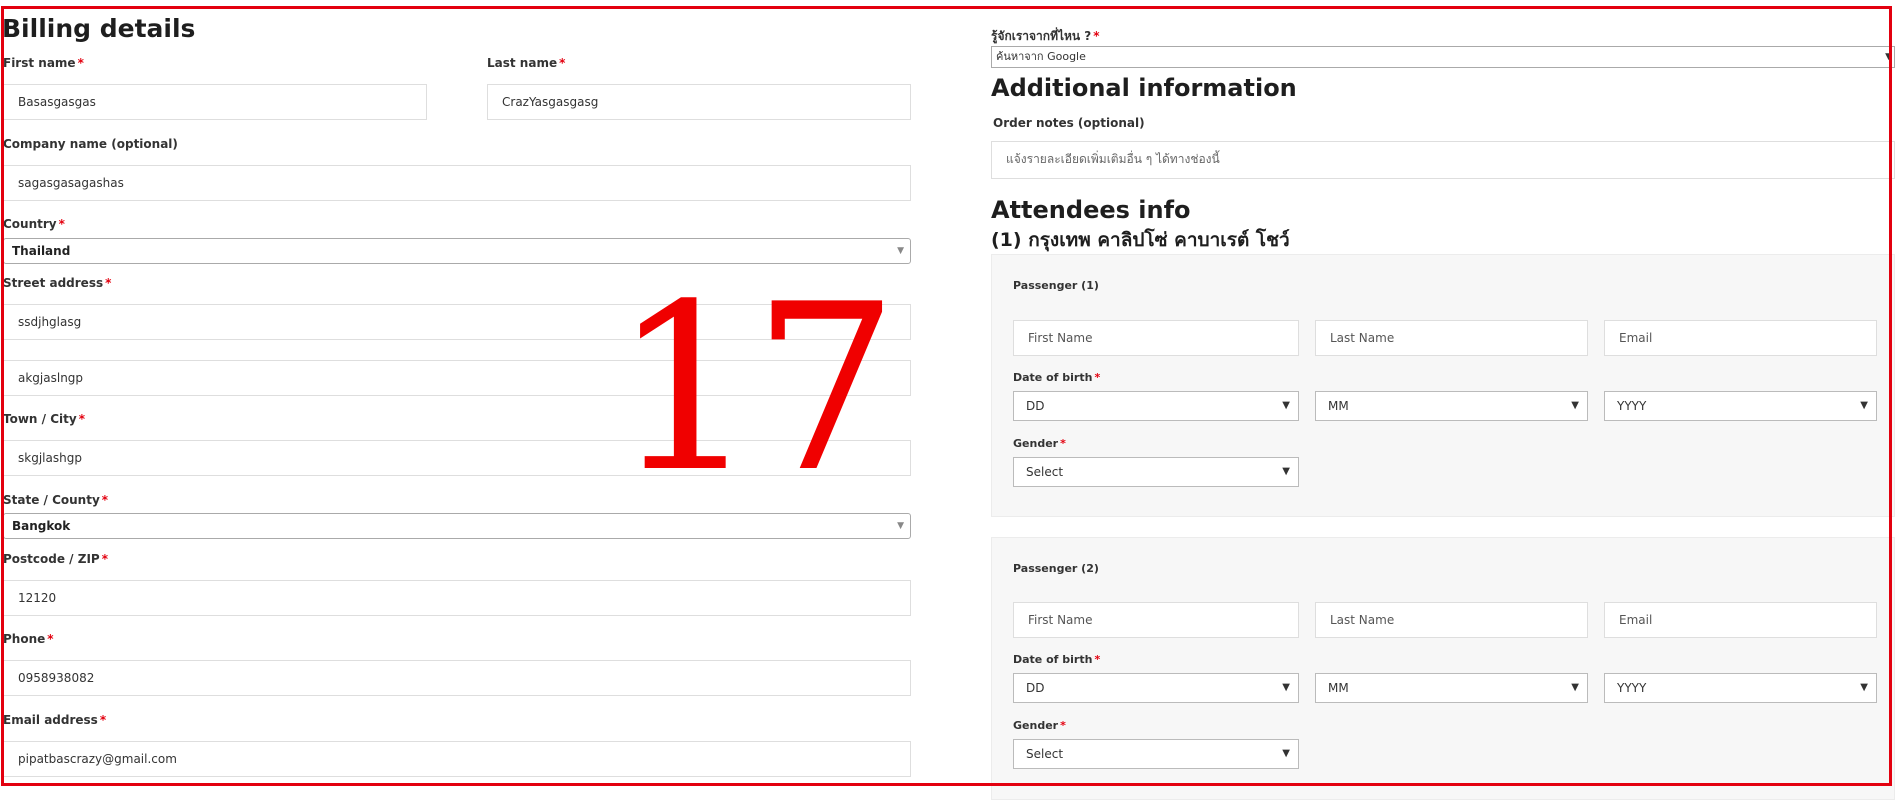  Describe the element at coordinates (699, 102) in the screenshot. I see `last-name-field: CrazYasgasgasg` at that location.